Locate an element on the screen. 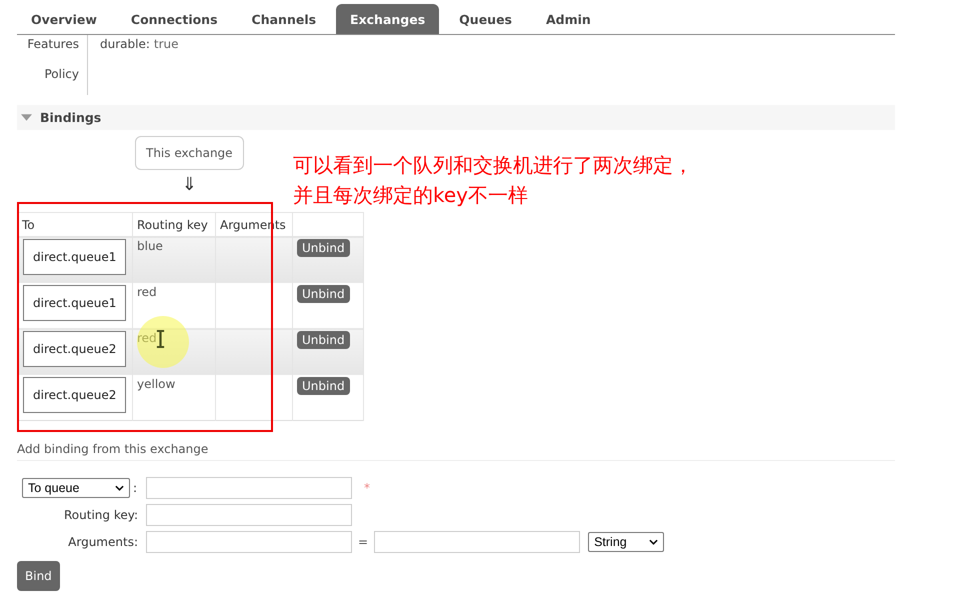 The image size is (971, 598). field-label: Routing key: is located at coordinates (101, 515).